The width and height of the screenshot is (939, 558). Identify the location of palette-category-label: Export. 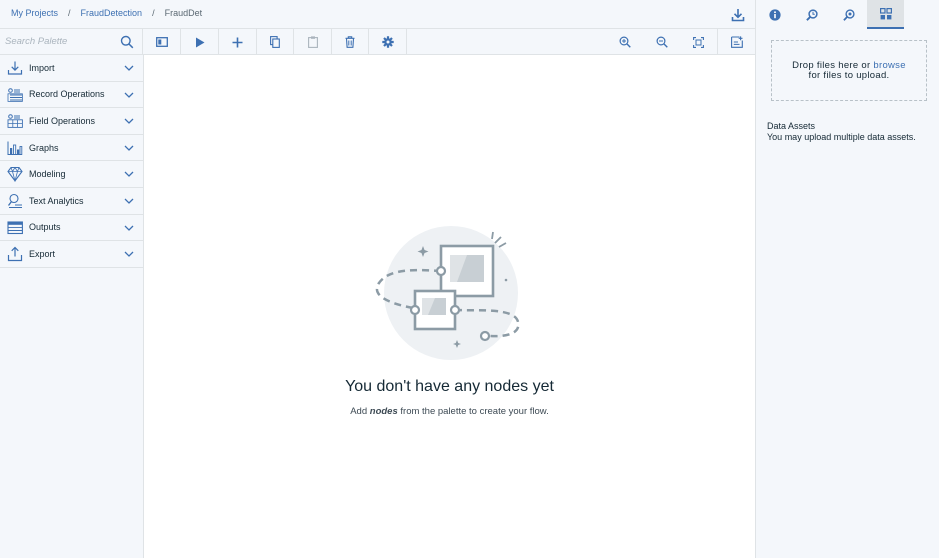
(42, 253).